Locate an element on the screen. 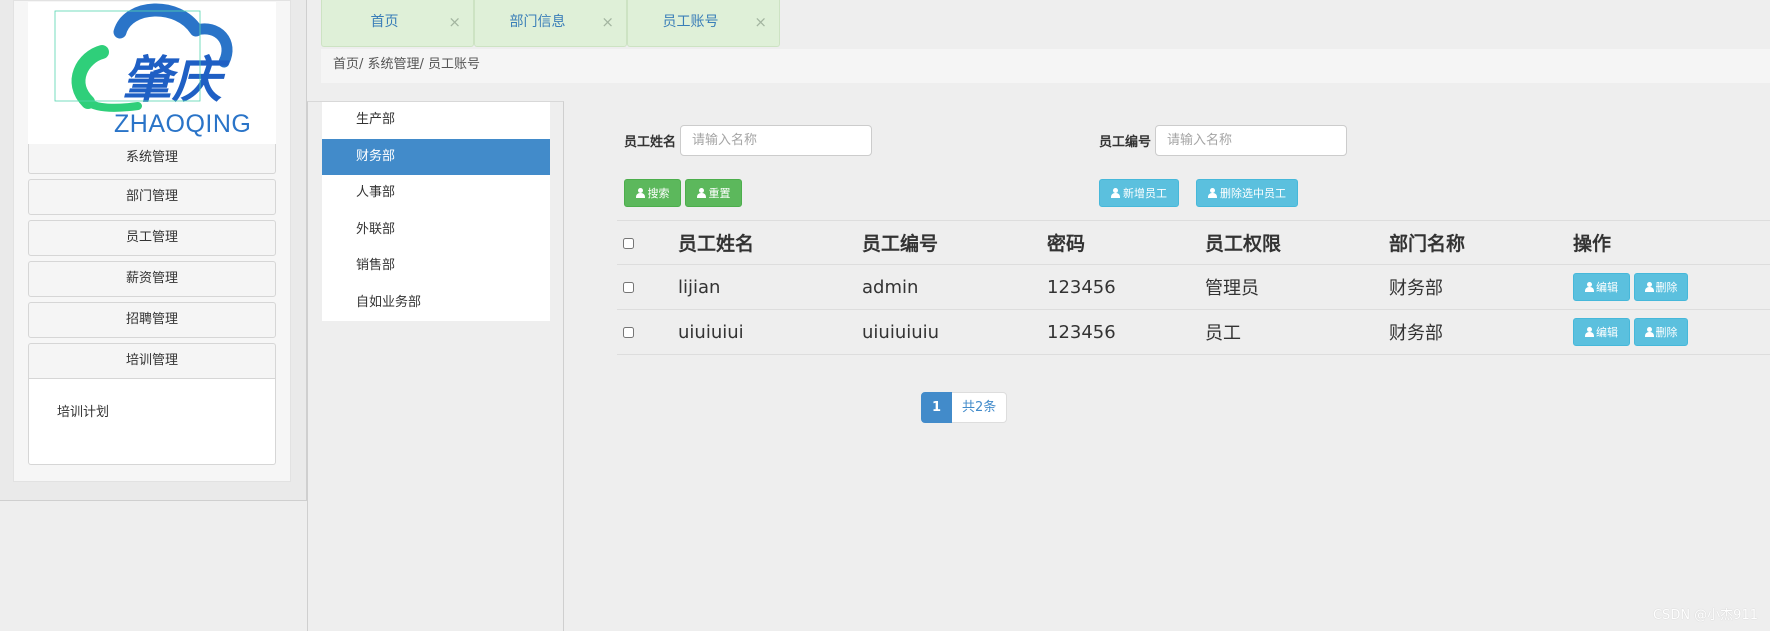 This screenshot has height=631, width=1770. sidebar-menu: 系统管理 部门管理 员工管理 薪资管理 招聘管理 培训管理 培训计划 is located at coordinates (152, 304).